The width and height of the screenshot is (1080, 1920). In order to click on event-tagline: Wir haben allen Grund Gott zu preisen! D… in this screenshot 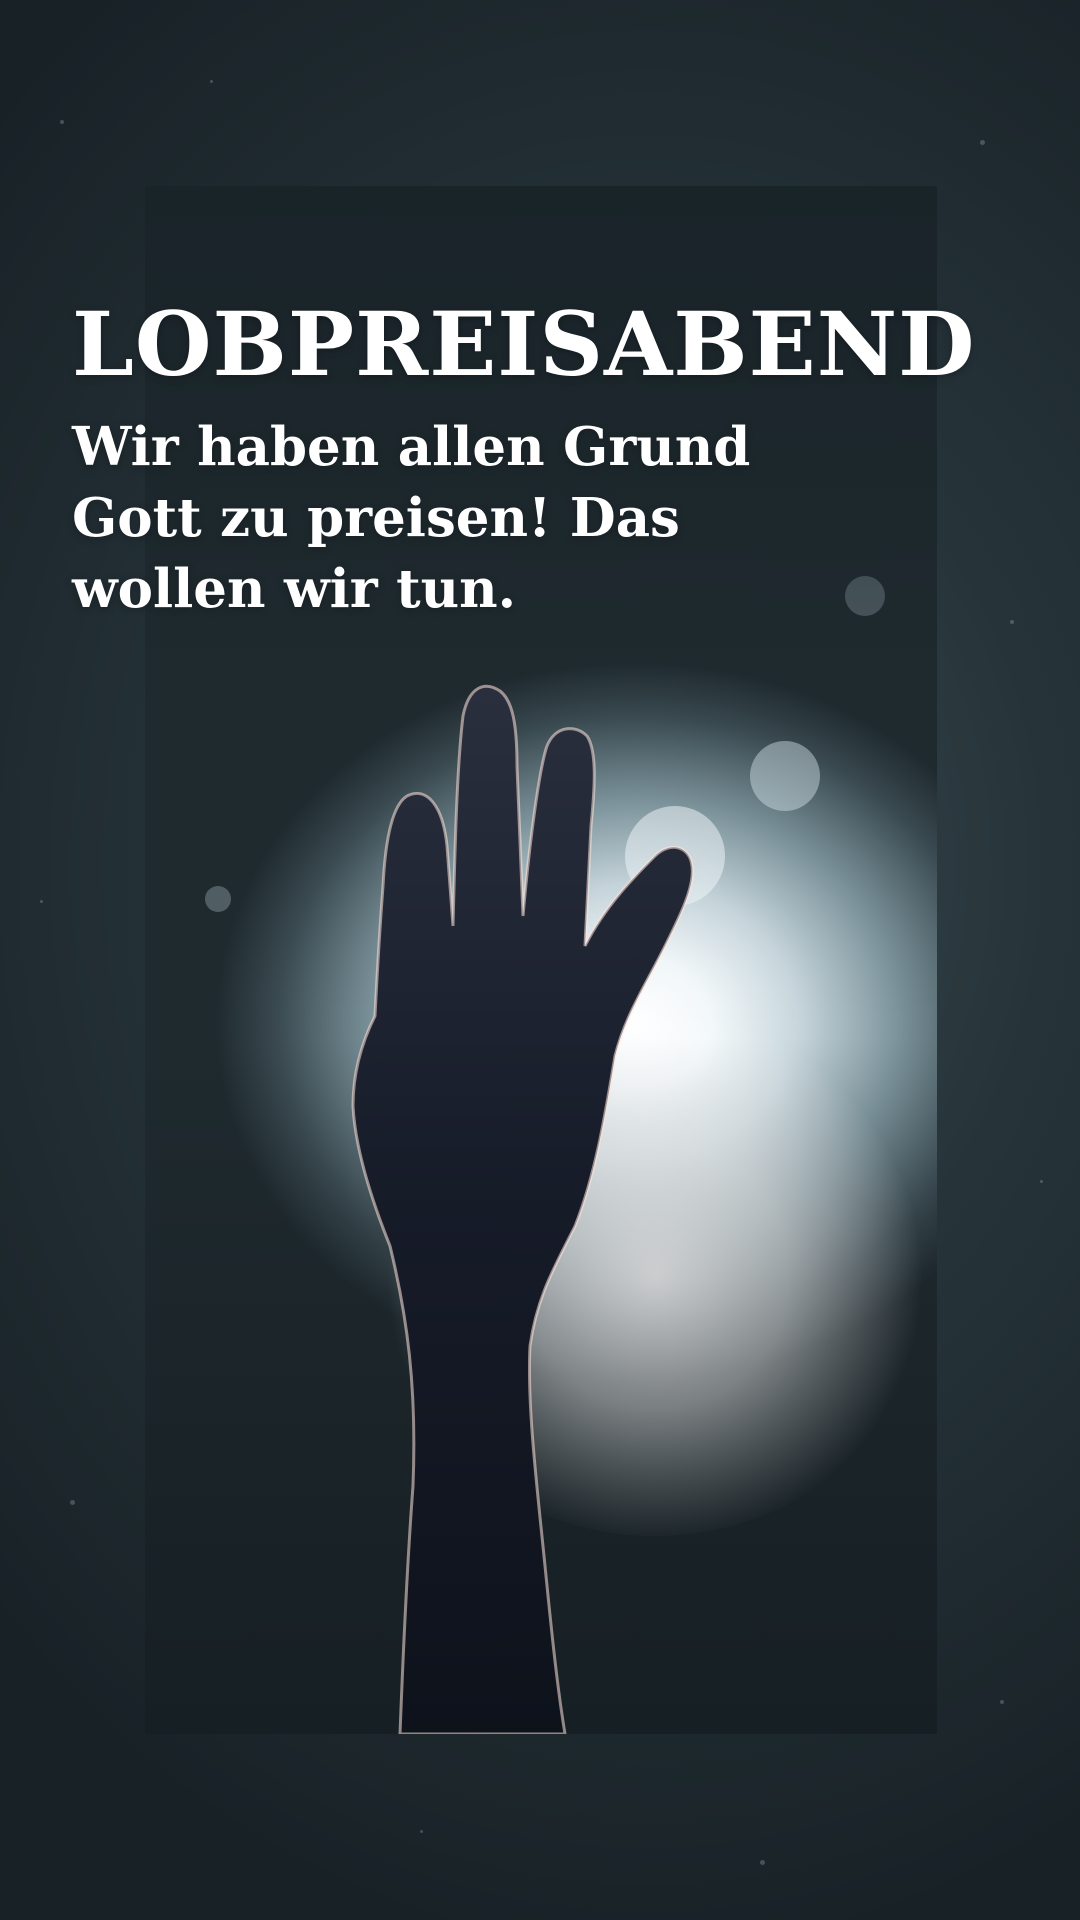, I will do `click(422, 518)`.